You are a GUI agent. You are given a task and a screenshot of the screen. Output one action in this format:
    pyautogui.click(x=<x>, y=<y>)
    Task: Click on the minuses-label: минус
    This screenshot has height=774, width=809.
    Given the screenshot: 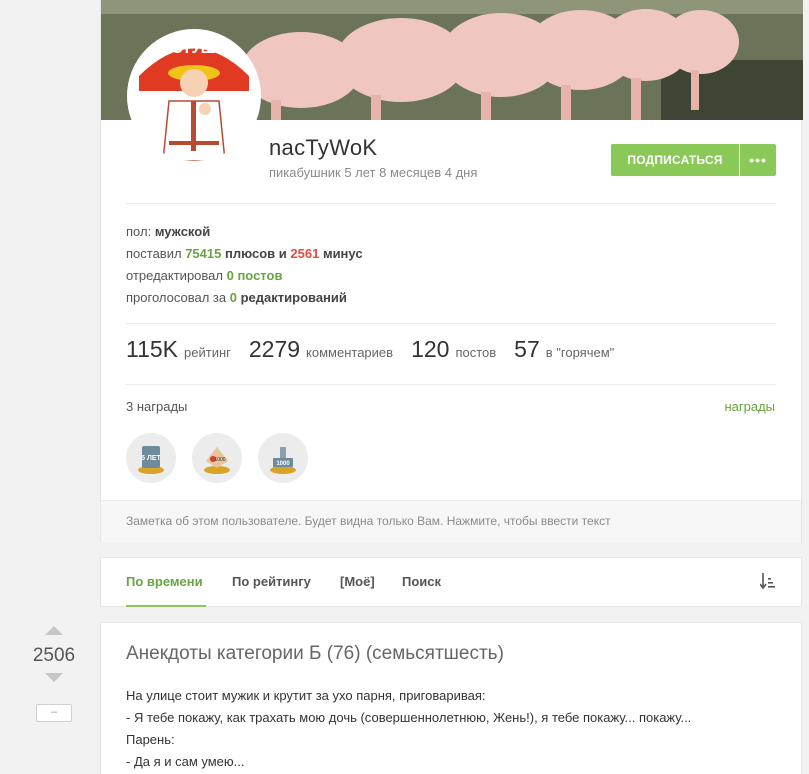 What is the action you would take?
    pyautogui.click(x=342, y=253)
    